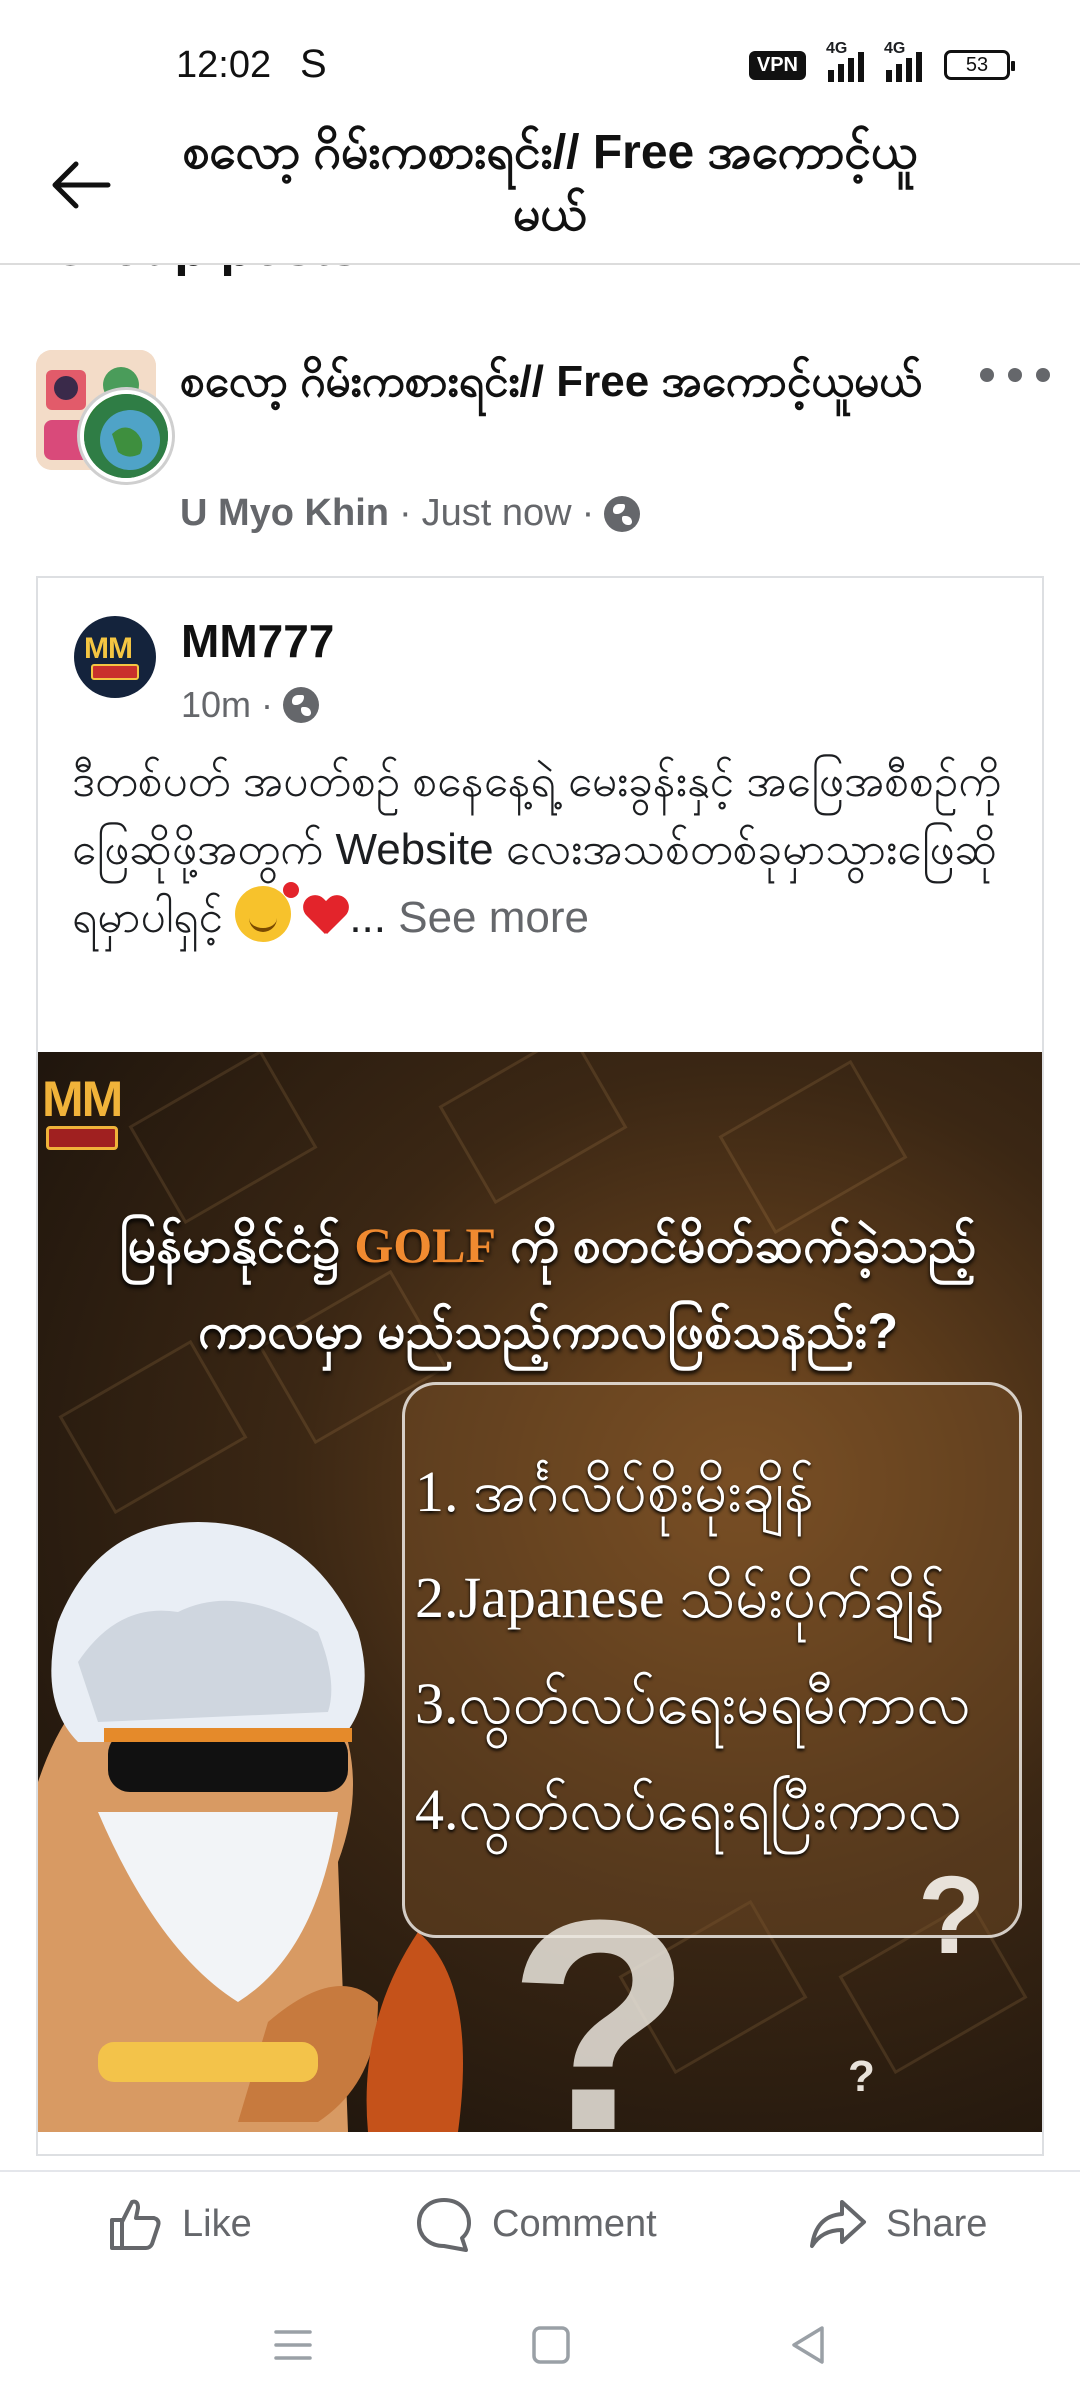 The width and height of the screenshot is (1080, 2400). Describe the element at coordinates (82, 1138) in the screenshot. I see `image-logo-badge` at that location.